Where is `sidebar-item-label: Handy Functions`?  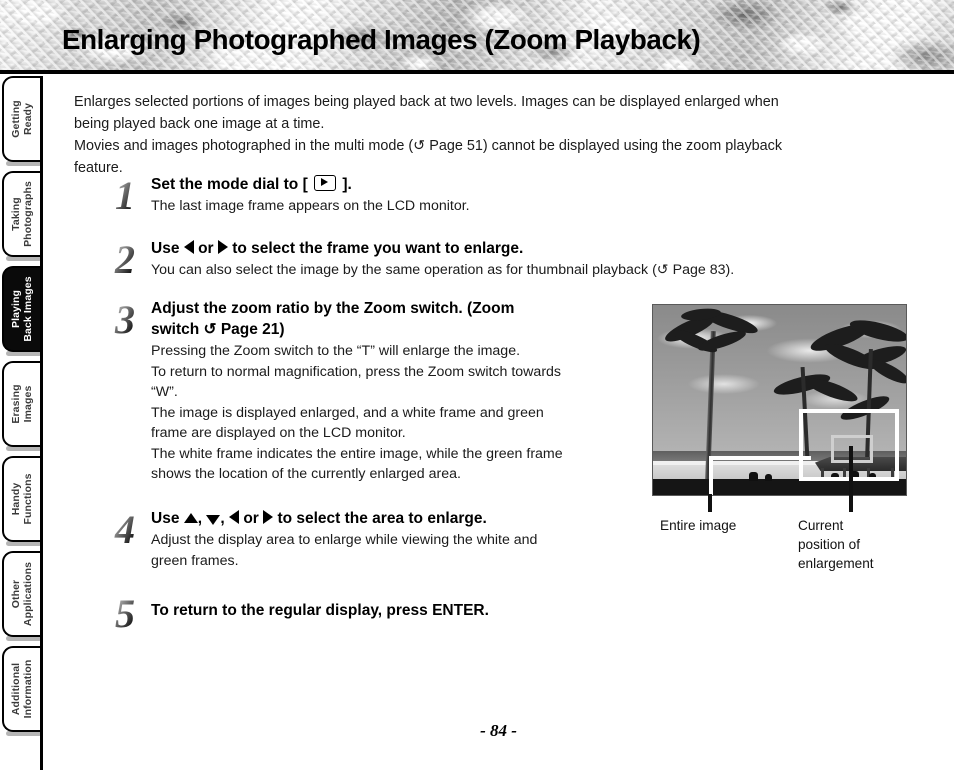 sidebar-item-label: Handy Functions is located at coordinates (22, 499).